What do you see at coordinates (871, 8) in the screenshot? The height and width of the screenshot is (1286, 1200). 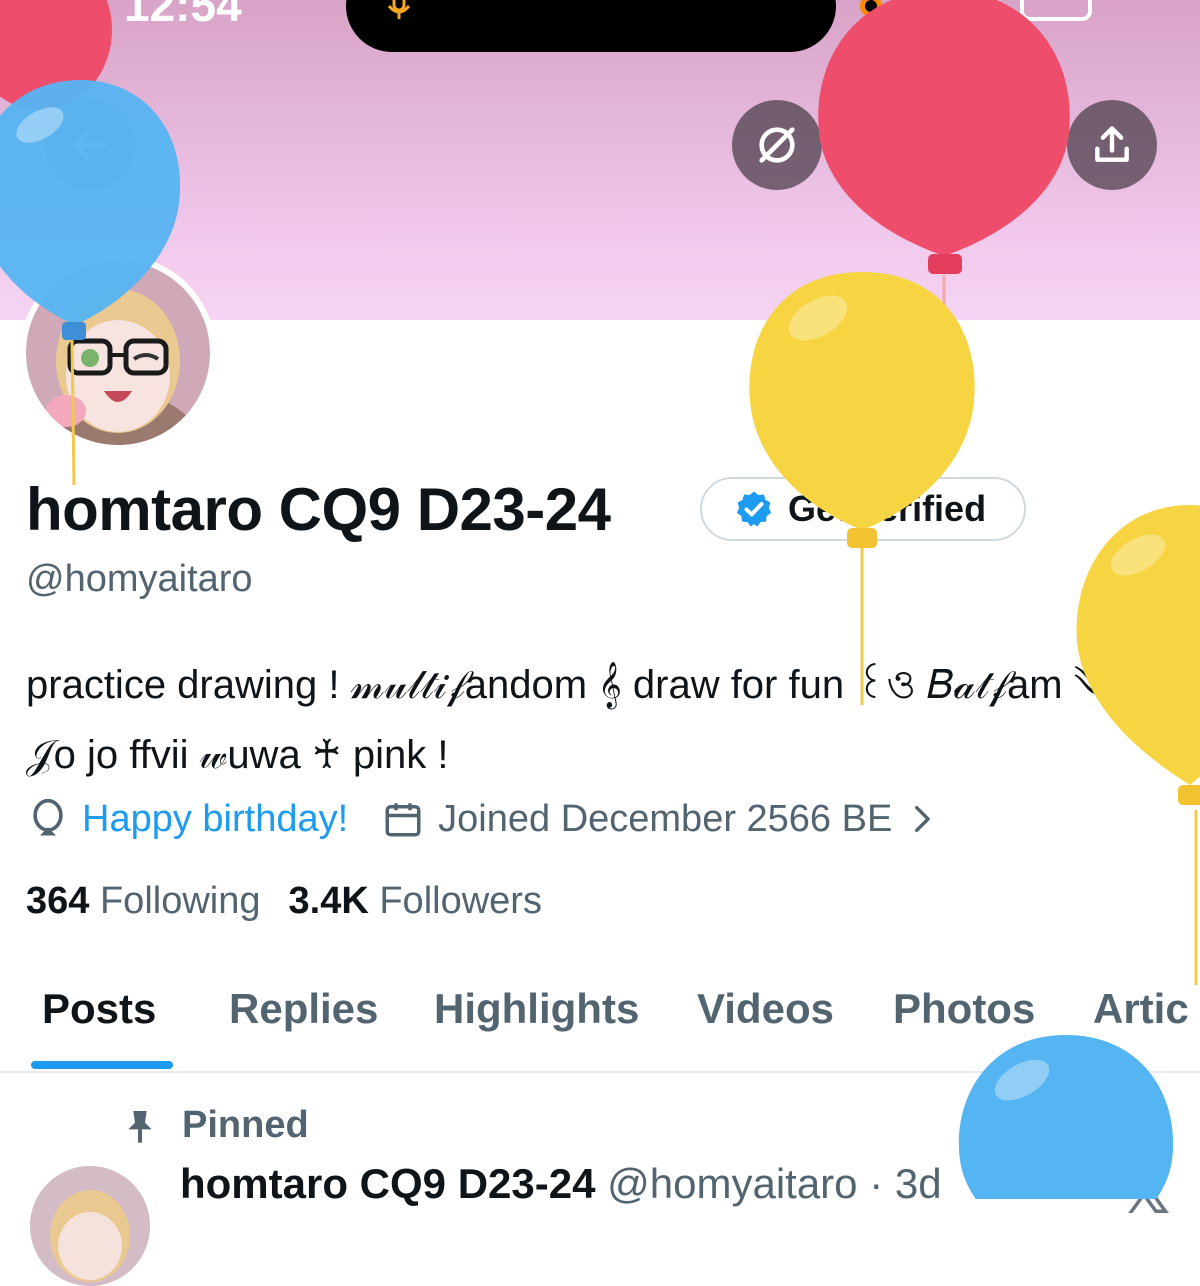 I see `privacy-indicator-icon` at bounding box center [871, 8].